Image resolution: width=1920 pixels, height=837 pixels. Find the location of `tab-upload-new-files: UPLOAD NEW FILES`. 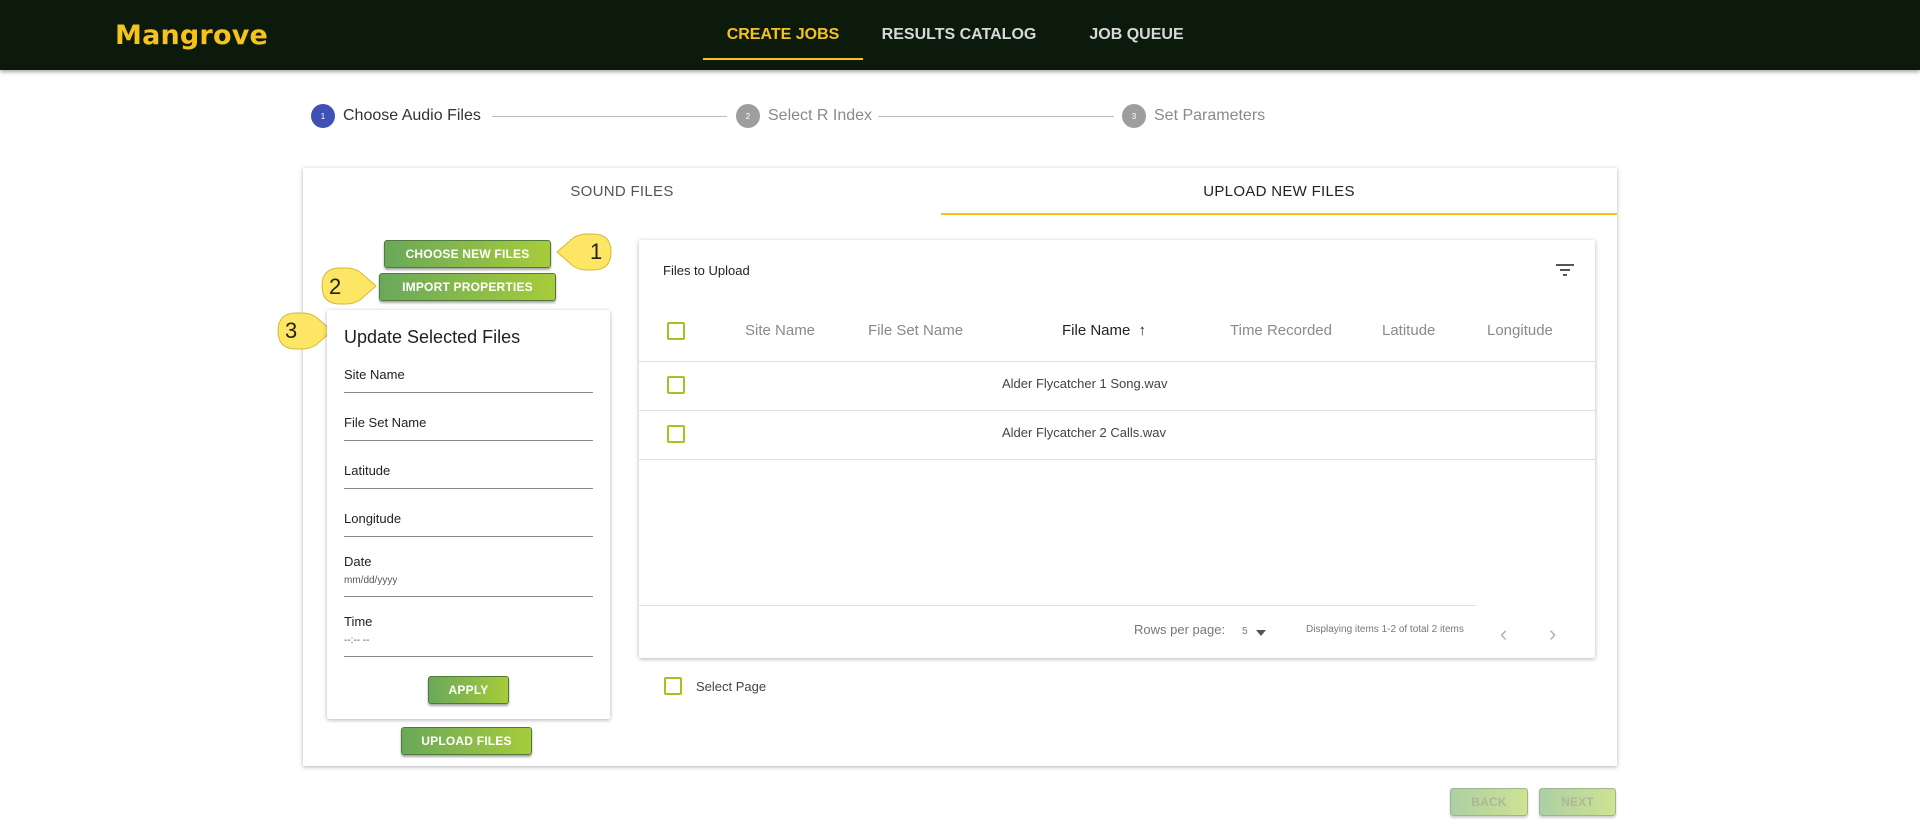

tab-upload-new-files: UPLOAD NEW FILES is located at coordinates (1279, 191).